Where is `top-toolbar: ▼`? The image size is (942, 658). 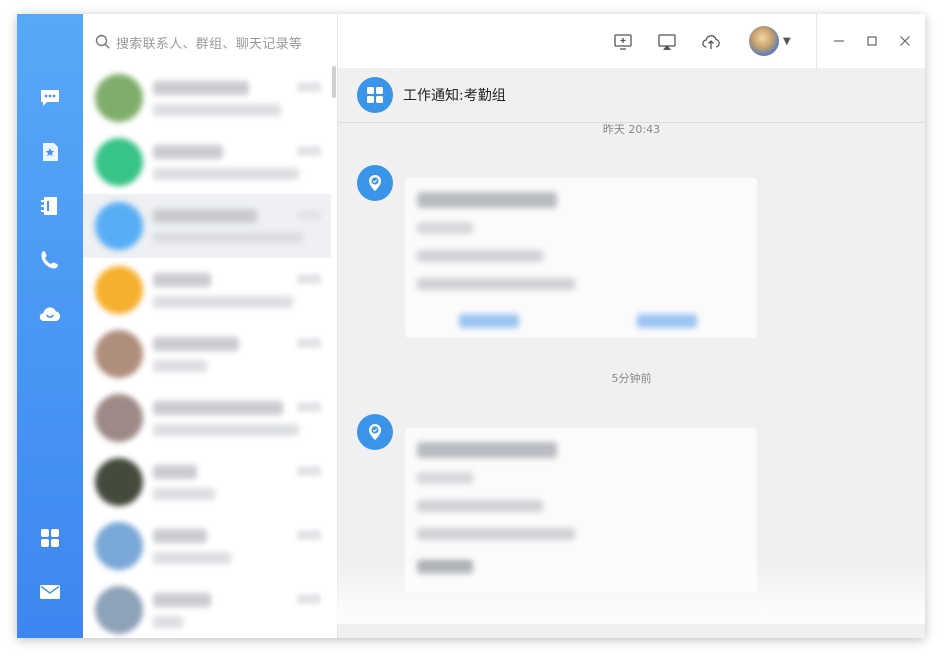
top-toolbar: ▼ is located at coordinates (631, 41).